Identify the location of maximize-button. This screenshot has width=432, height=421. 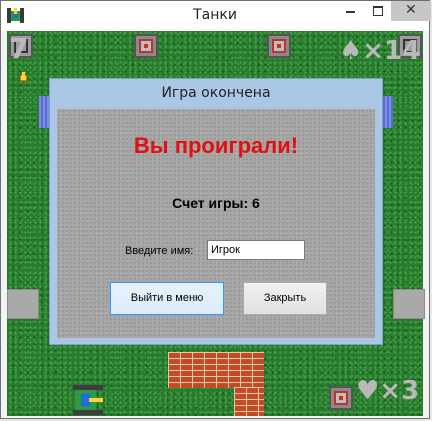
(377, 11).